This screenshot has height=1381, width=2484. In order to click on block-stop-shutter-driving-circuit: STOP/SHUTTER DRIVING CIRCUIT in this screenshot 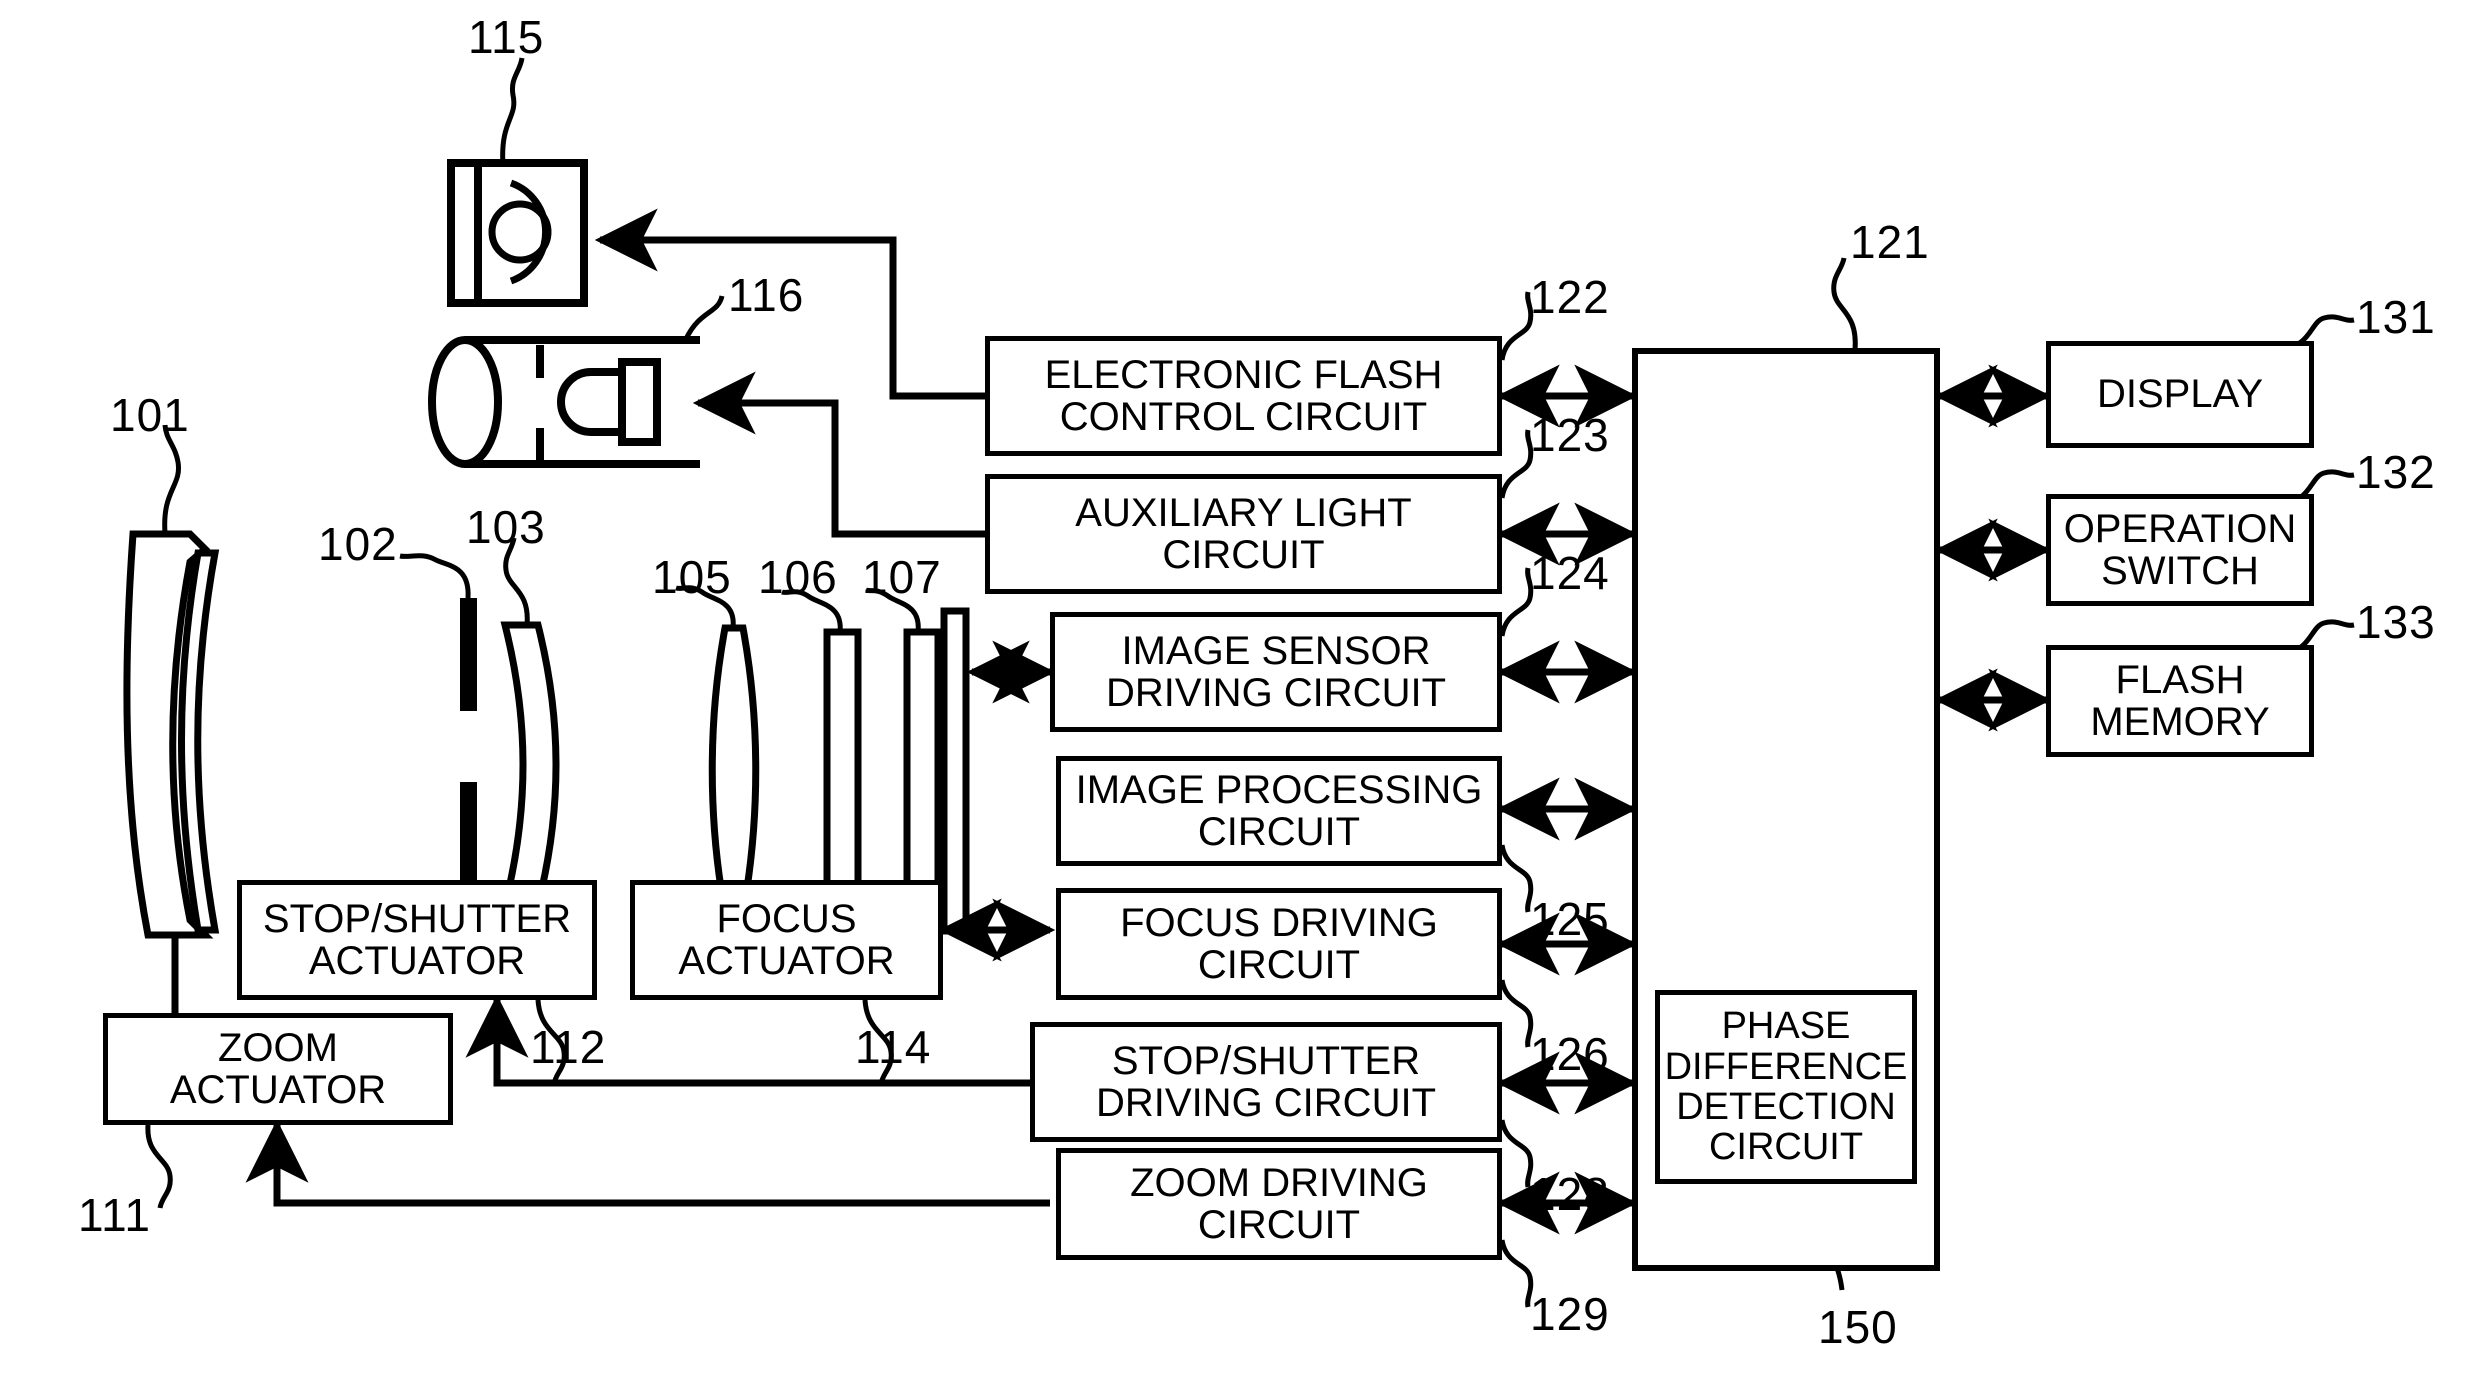, I will do `click(1266, 1082)`.